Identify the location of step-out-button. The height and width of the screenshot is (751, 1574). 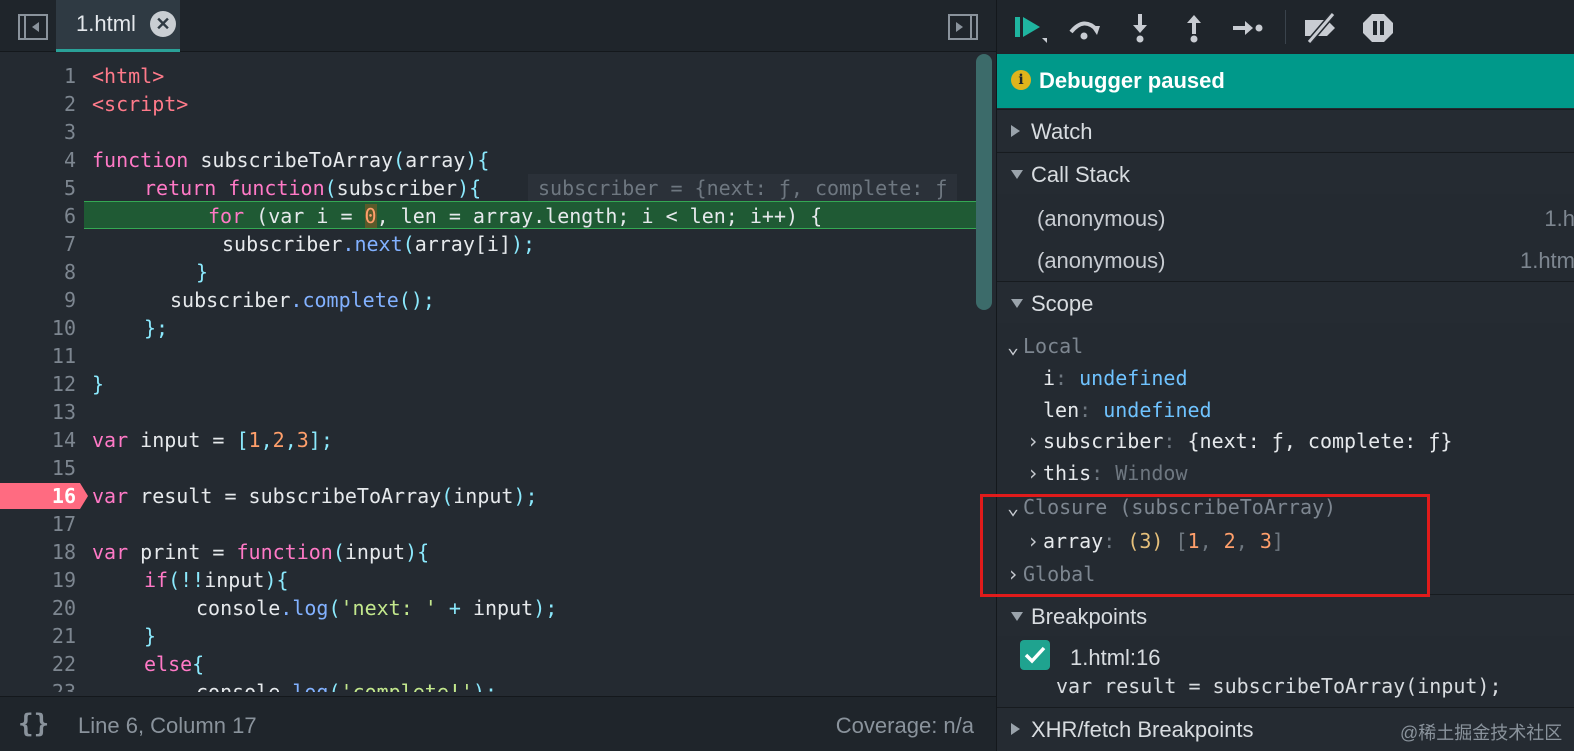
(1194, 28).